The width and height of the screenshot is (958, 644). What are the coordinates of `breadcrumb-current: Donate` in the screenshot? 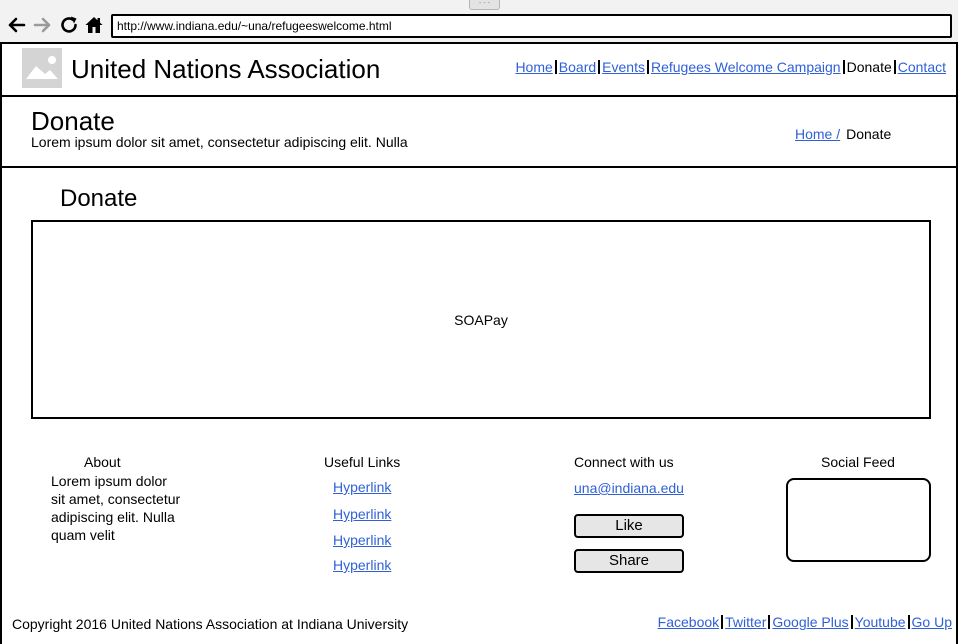 It's located at (869, 134).